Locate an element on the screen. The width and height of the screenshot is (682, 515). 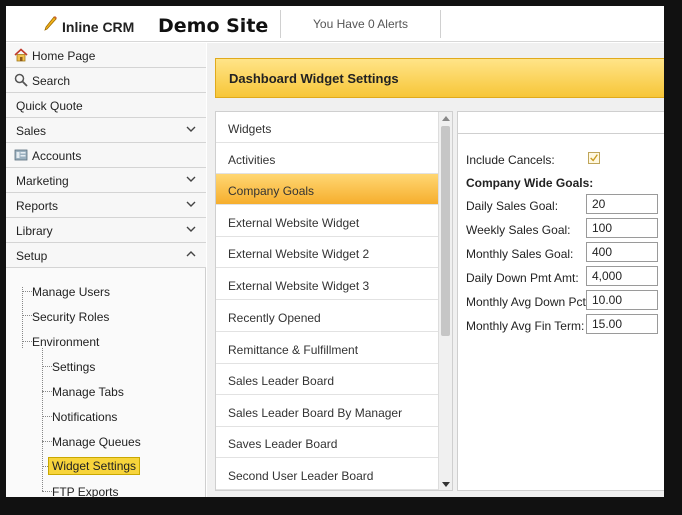
nav-sales: Sales is located at coordinates (106, 130).